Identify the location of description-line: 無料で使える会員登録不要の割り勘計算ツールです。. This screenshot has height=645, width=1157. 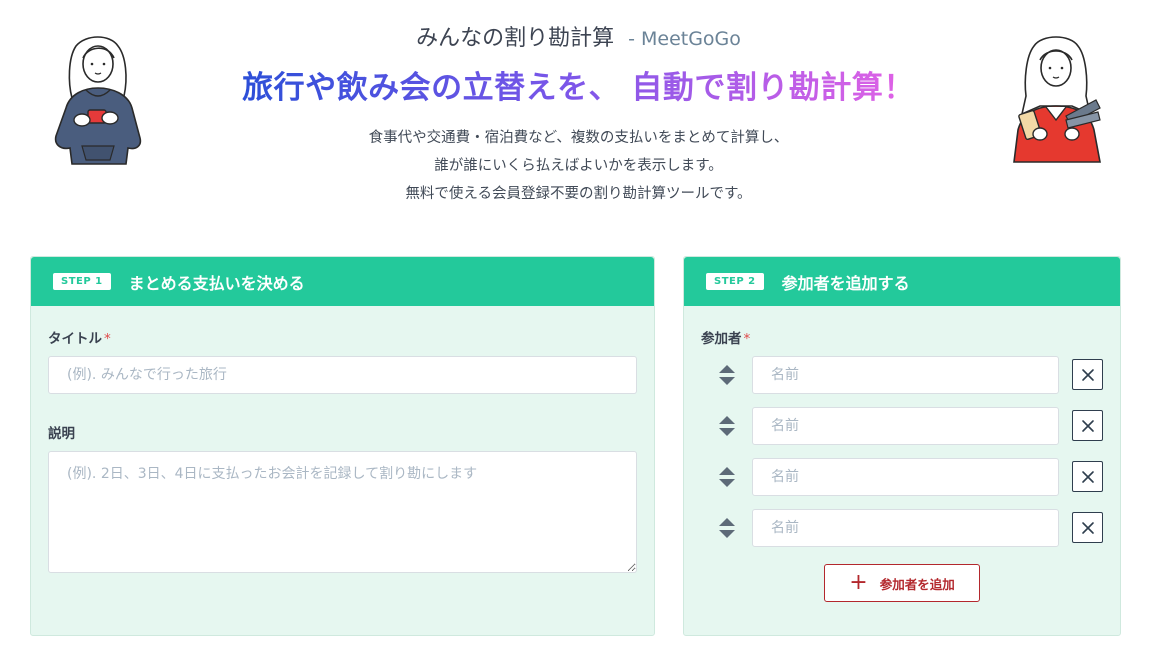
(578, 194).